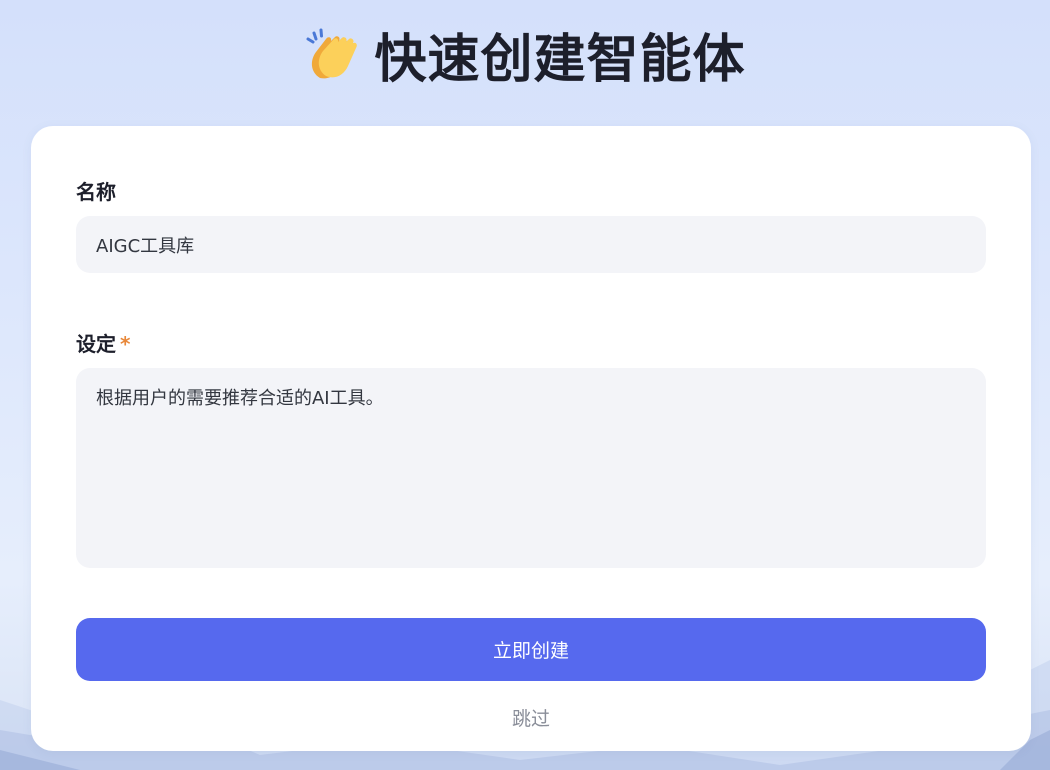 The width and height of the screenshot is (1050, 770). I want to click on setting-label: 设定 *, so click(103, 342).